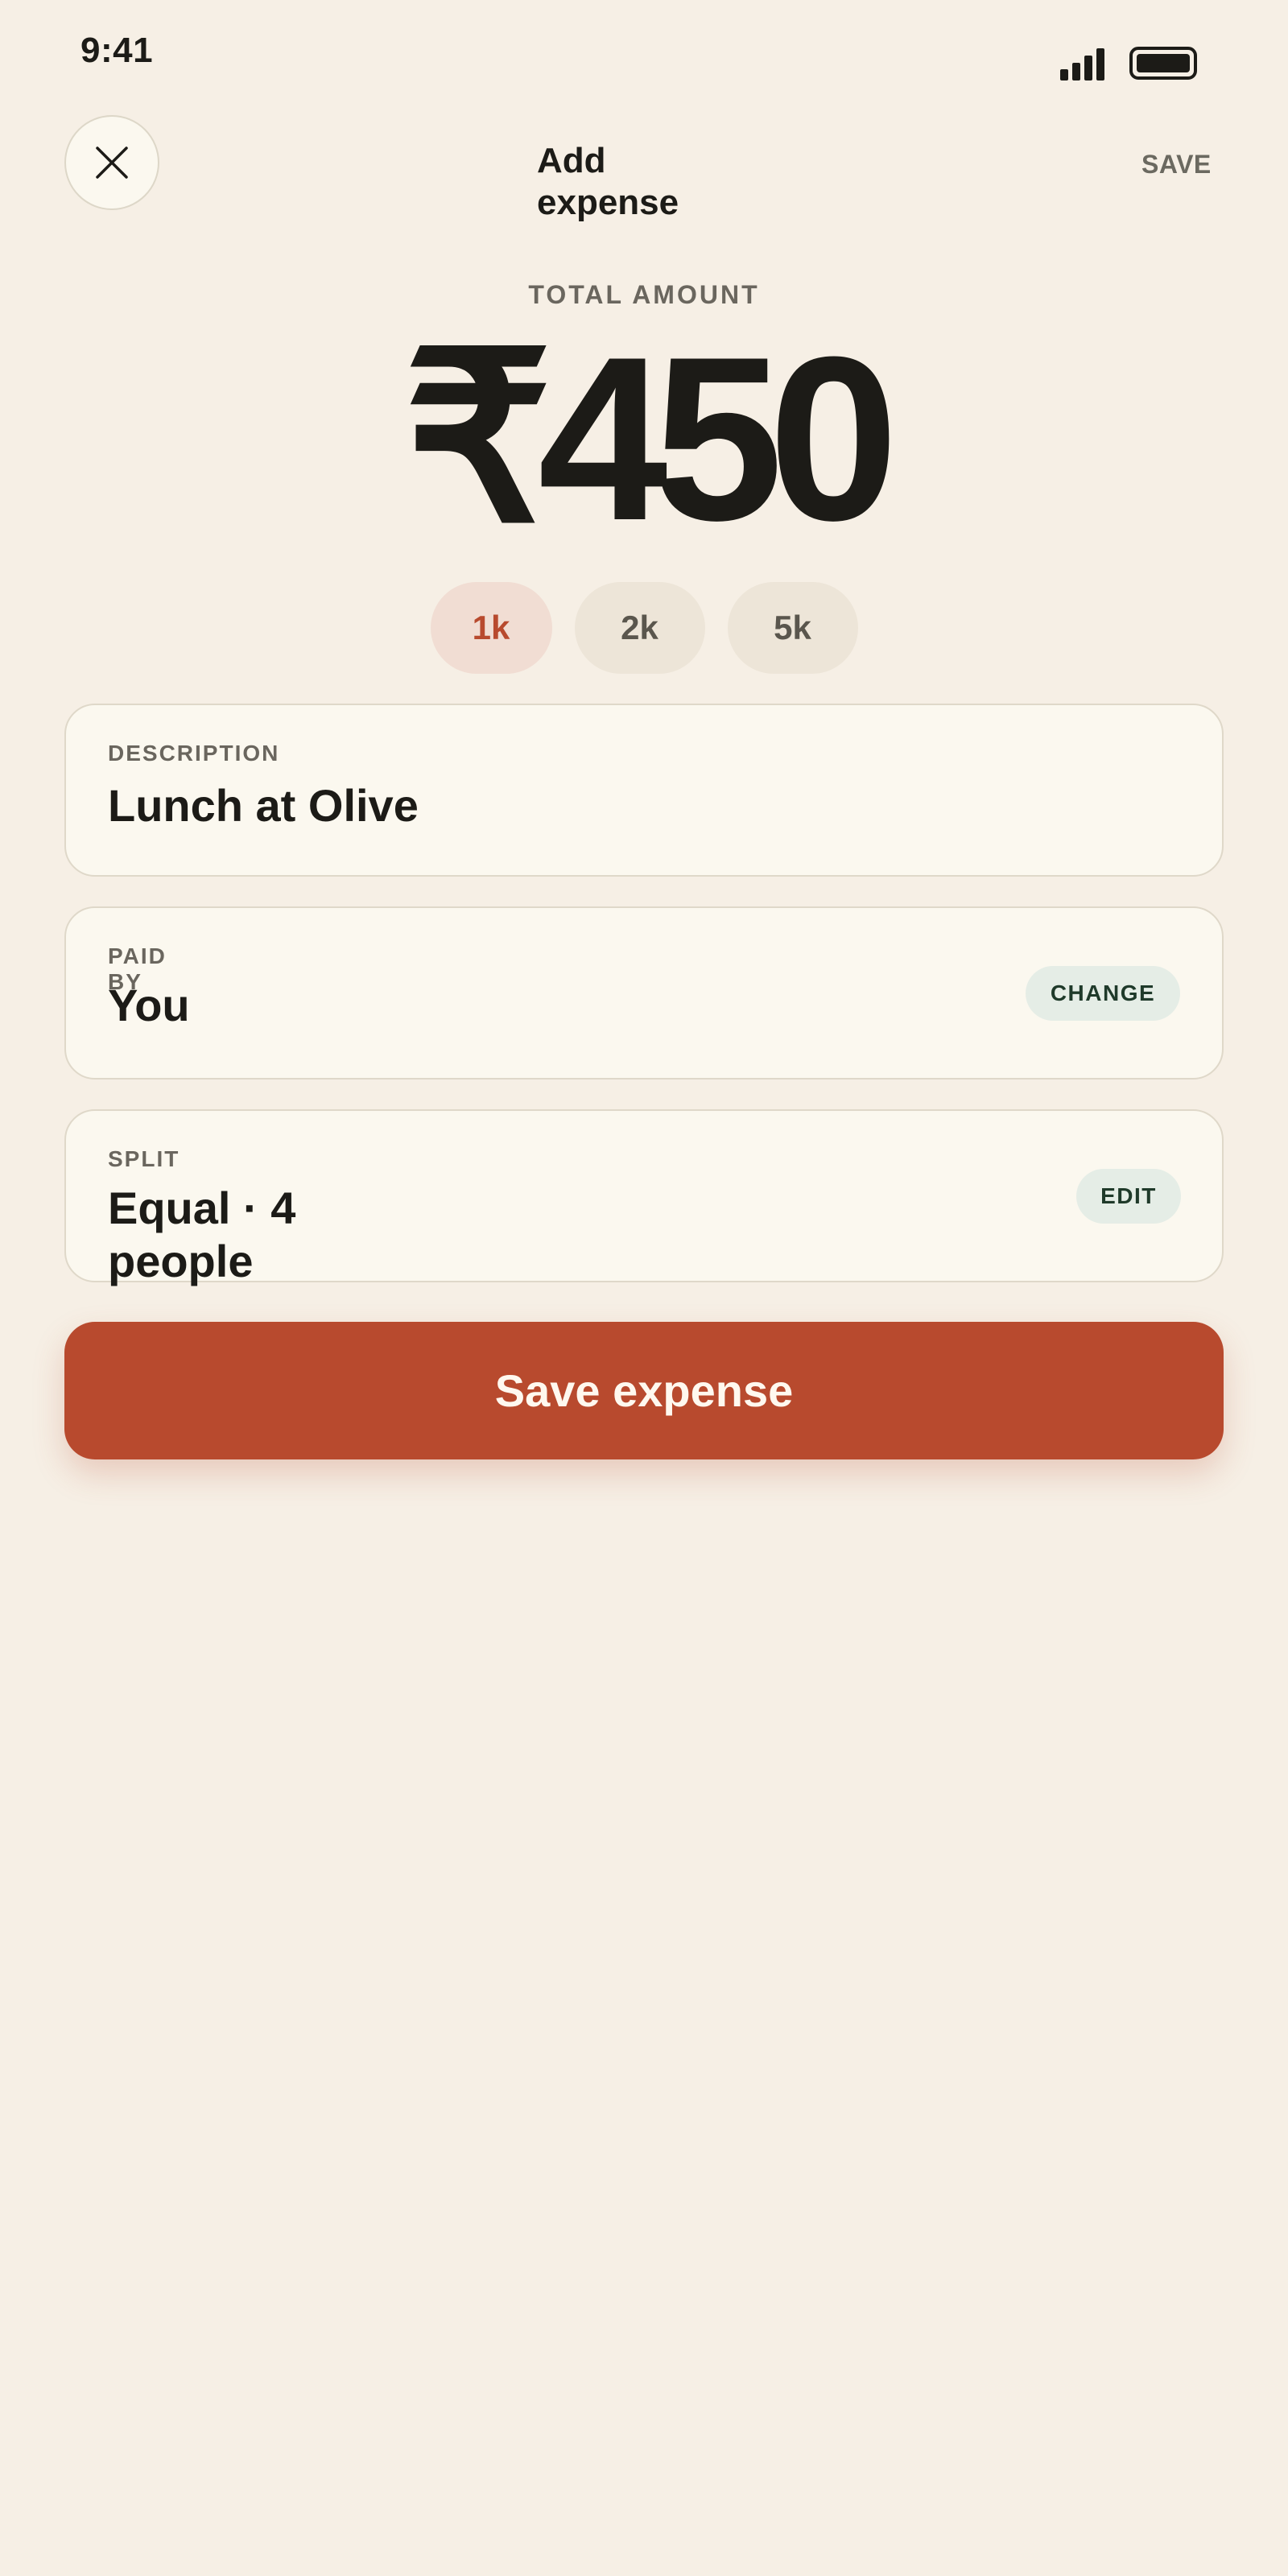 This screenshot has width=1288, height=2576. Describe the element at coordinates (792, 628) in the screenshot. I see `quick-amount-chip-5k: 5k` at that location.